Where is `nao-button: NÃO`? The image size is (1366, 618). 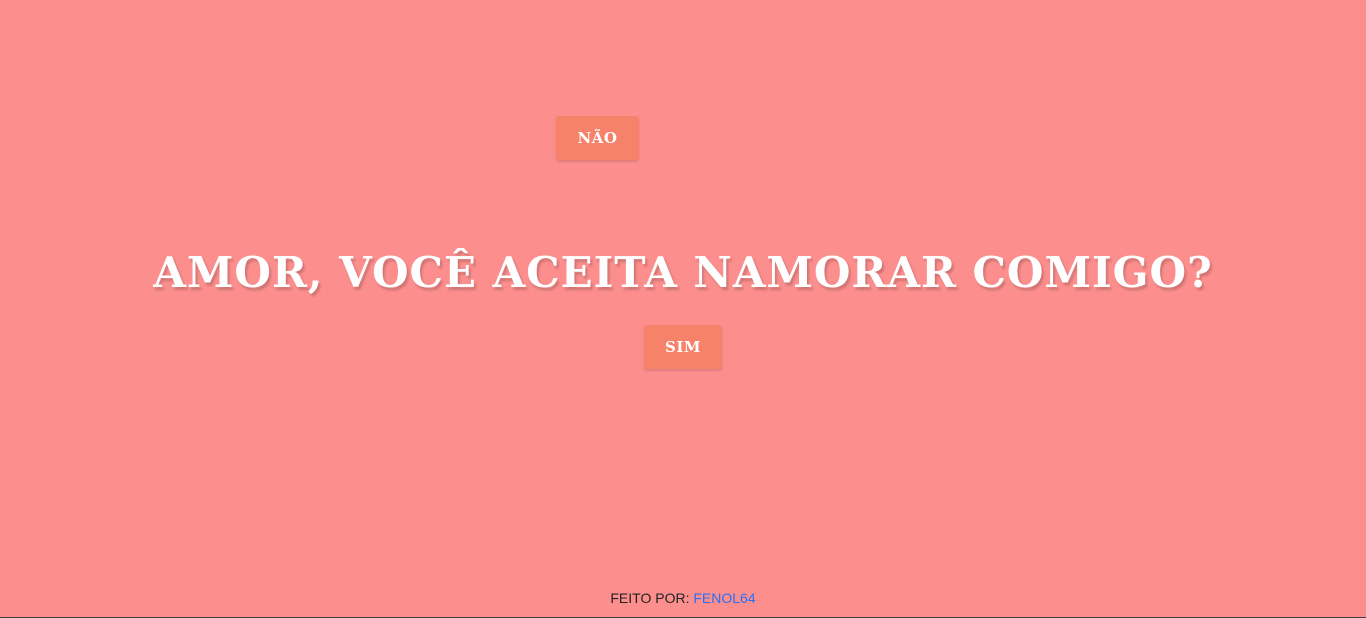
nao-button: NÃO is located at coordinates (597, 138).